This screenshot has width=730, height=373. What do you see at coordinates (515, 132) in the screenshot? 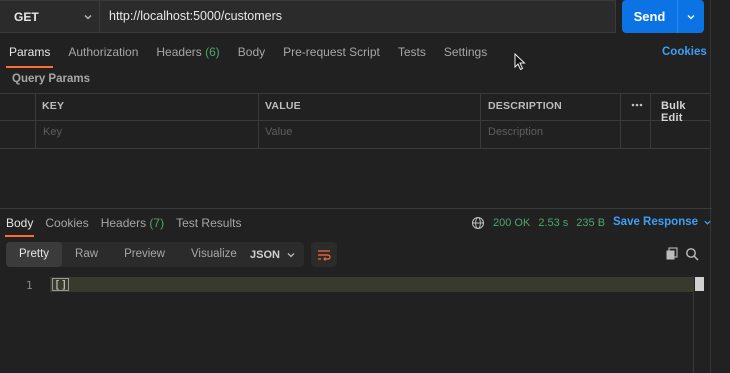
I see `description-input: Description` at bounding box center [515, 132].